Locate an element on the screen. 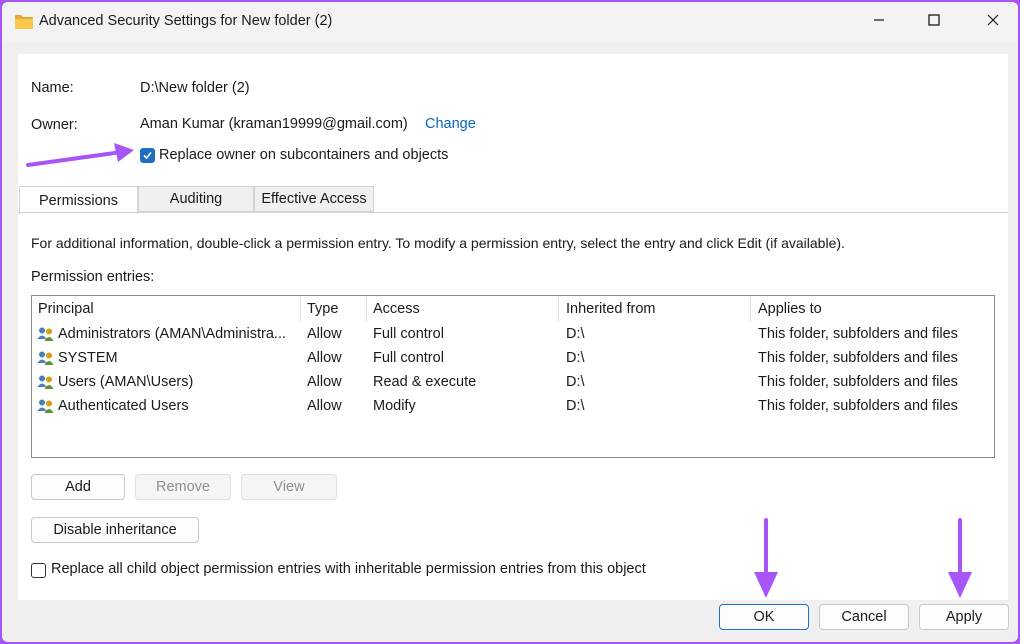  owner-label: Owner: is located at coordinates (54, 125).